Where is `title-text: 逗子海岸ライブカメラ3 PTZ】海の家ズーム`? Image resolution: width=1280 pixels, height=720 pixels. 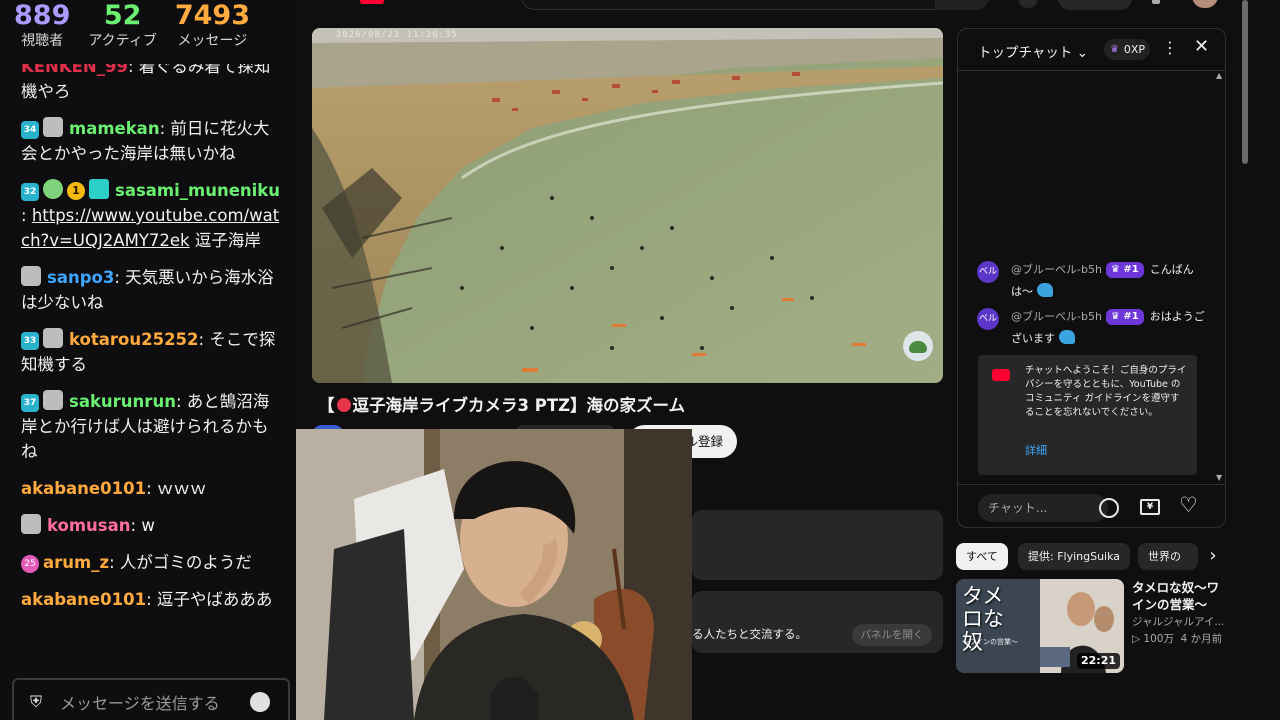 title-text: 逗子海岸ライブカメラ3 PTZ】海の家ズーム is located at coordinates (519, 405).